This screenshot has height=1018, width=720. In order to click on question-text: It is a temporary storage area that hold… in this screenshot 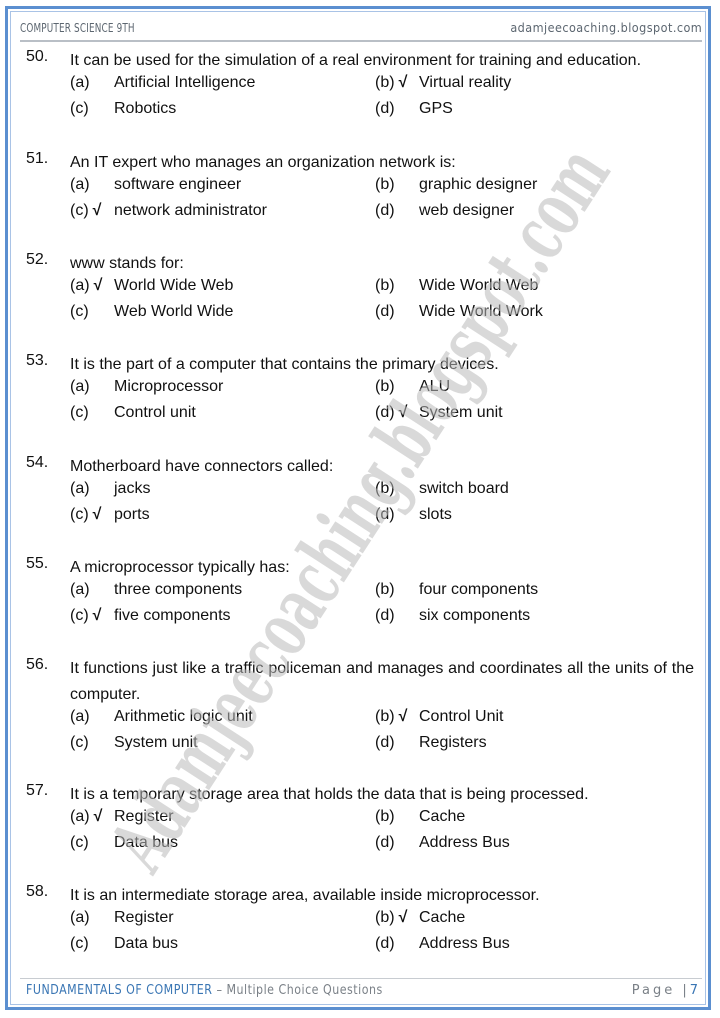, I will do `click(329, 794)`.